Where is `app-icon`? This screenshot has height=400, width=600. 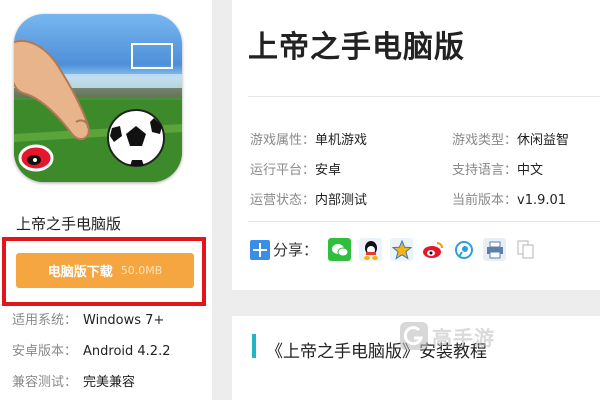 app-icon is located at coordinates (98, 98).